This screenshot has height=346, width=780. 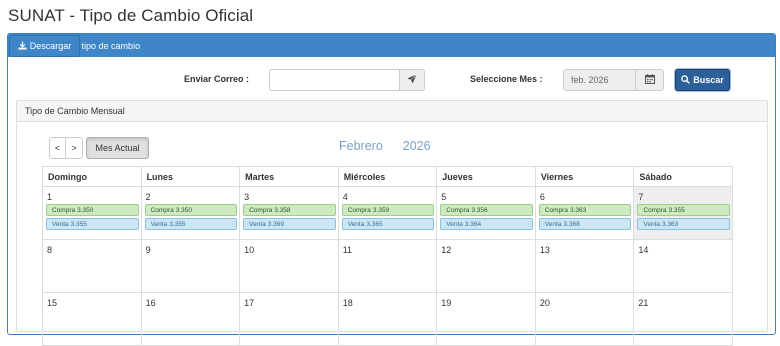 What do you see at coordinates (683, 224) in the screenshot?
I see `sell-rate-event: Venta 3.363` at bounding box center [683, 224].